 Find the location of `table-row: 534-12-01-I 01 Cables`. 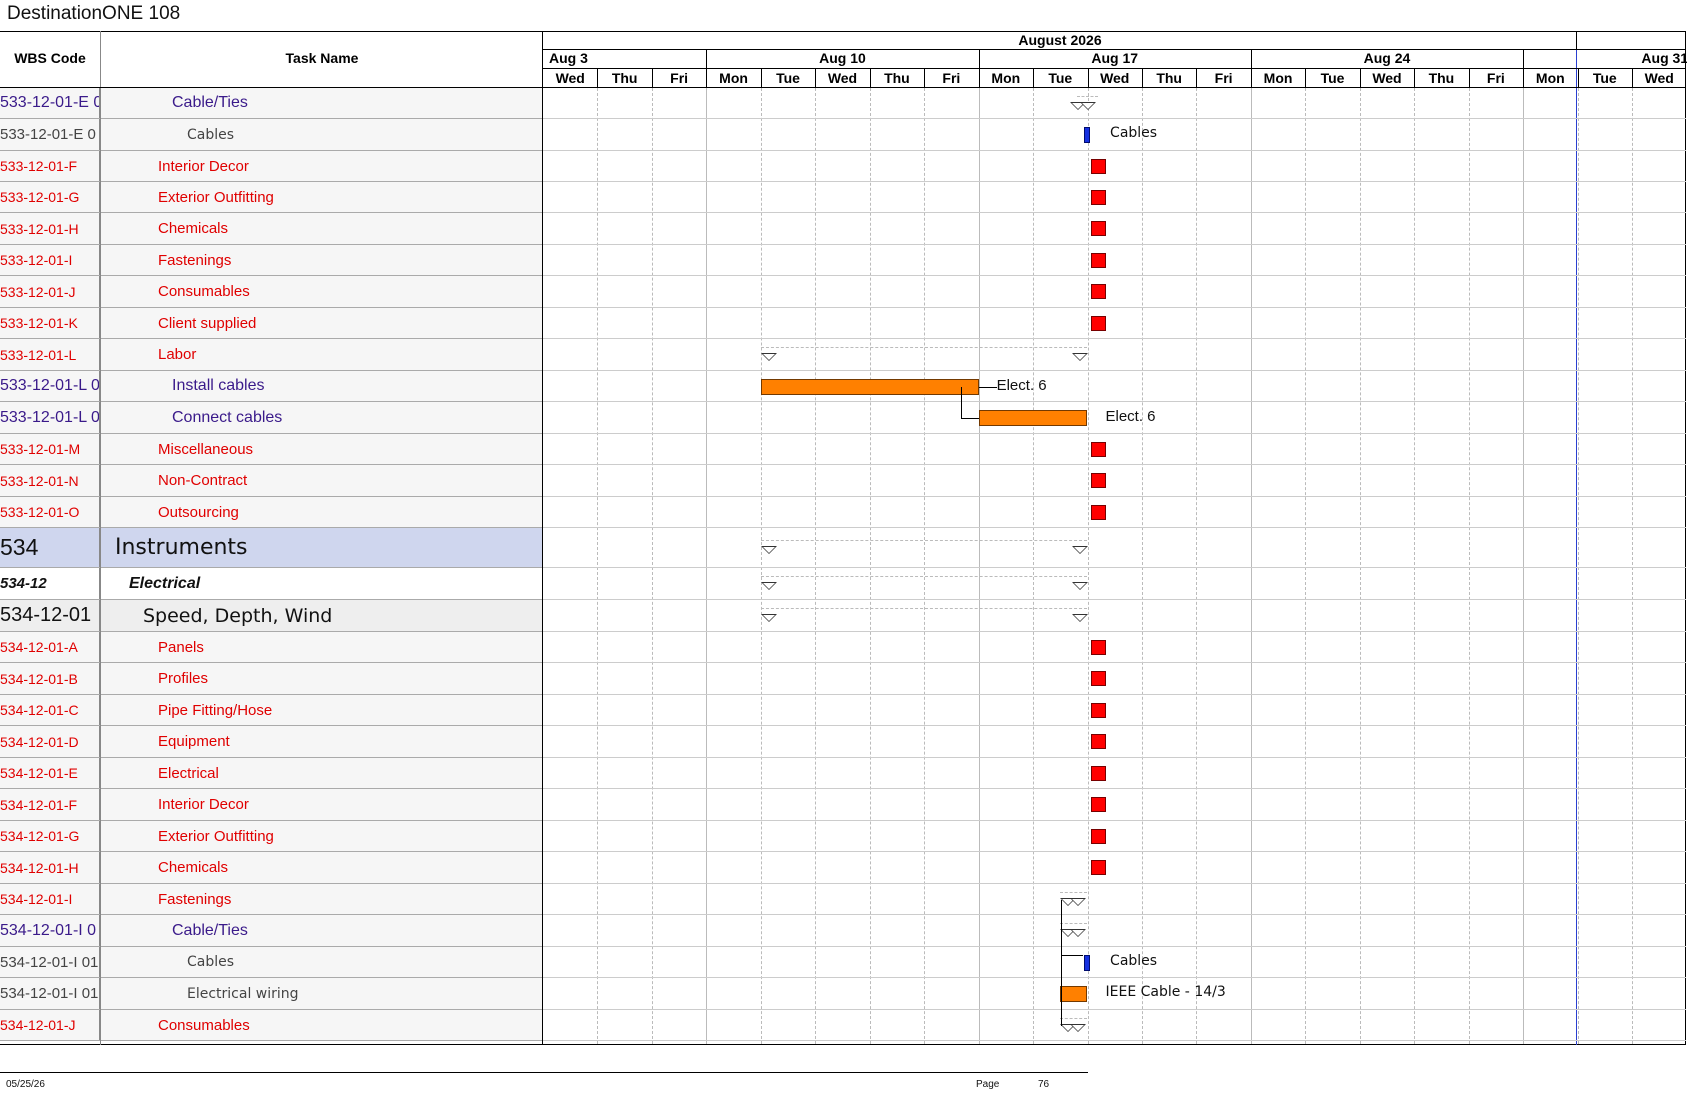

table-row: 534-12-01-I 01 Cables is located at coordinates (271, 962).